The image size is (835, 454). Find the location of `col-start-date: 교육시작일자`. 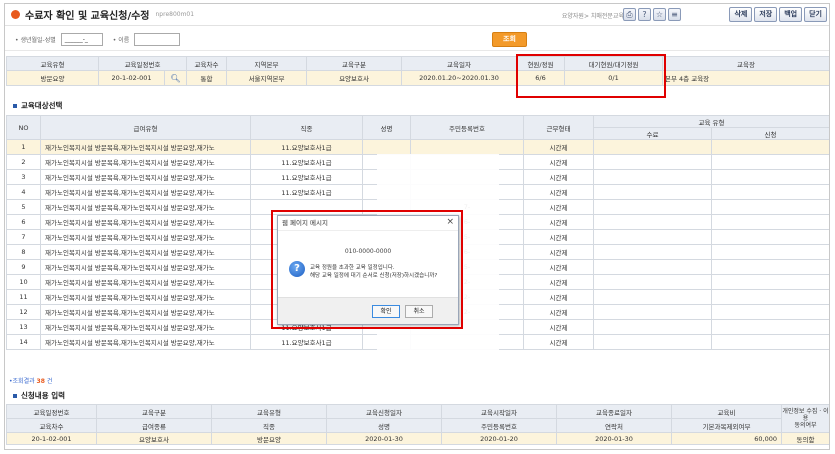

col-start-date: 교육시작일자 is located at coordinates (499, 411).